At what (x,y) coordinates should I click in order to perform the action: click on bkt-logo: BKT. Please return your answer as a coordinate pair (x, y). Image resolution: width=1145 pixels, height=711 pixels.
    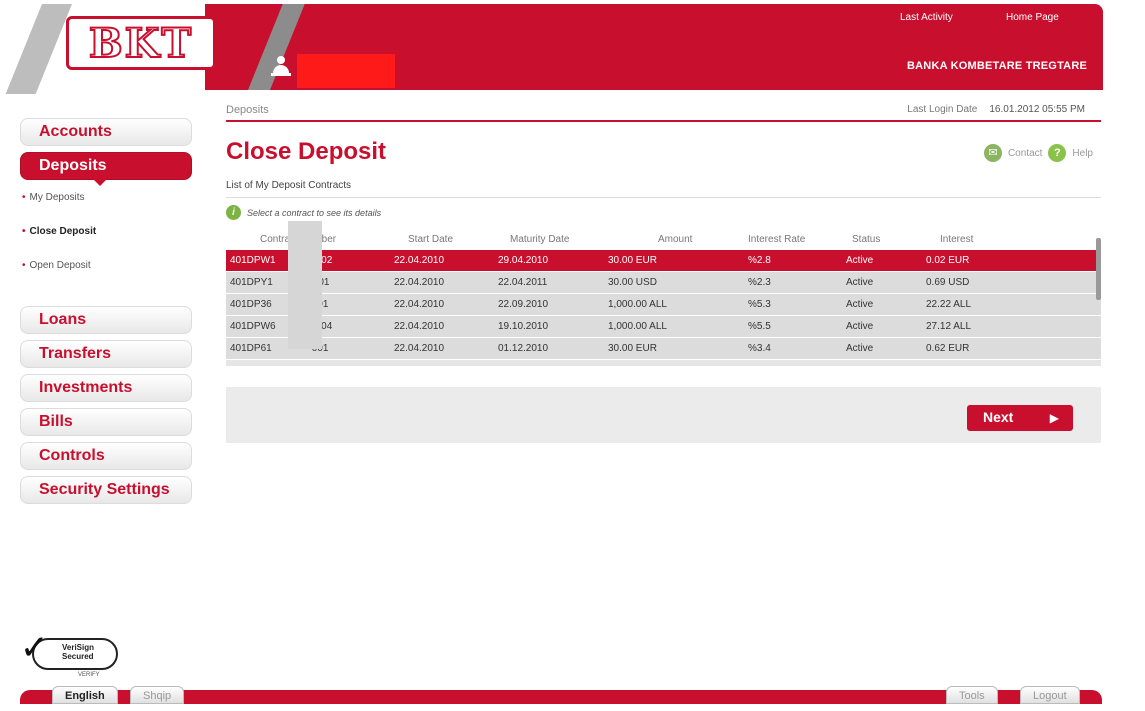
    Looking at the image, I should click on (141, 43).